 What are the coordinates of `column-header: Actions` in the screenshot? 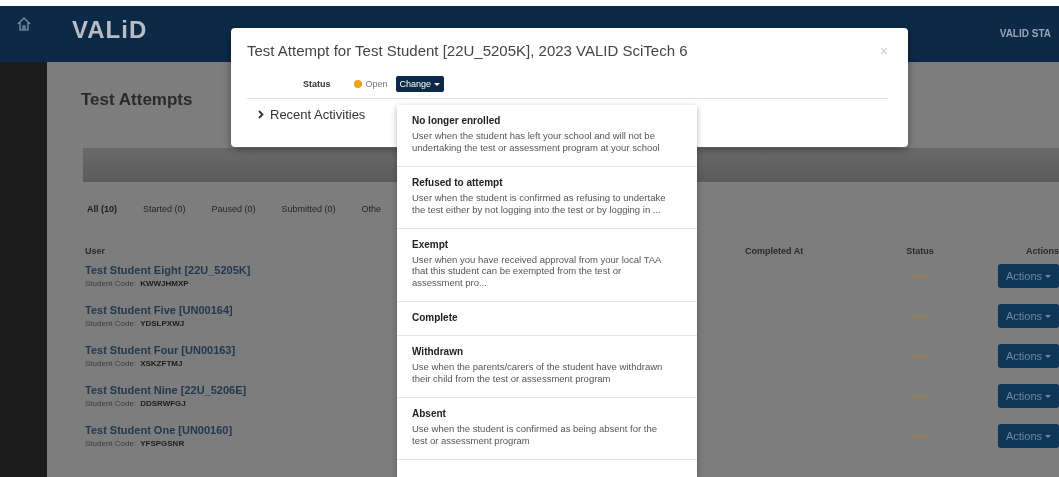 It's located at (1042, 251).